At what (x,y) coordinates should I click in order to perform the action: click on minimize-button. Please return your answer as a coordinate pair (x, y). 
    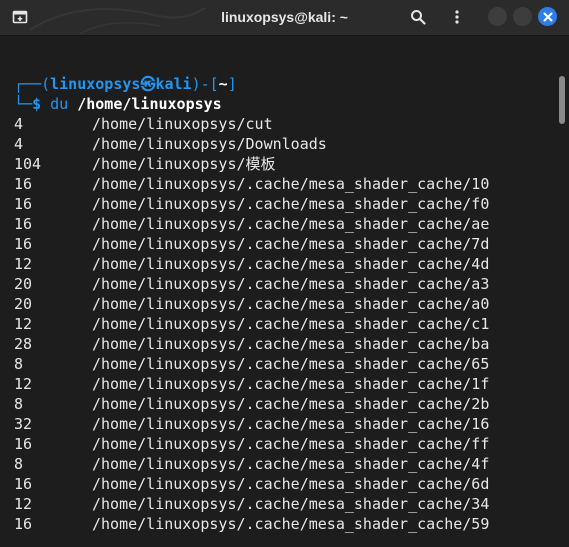
    Looking at the image, I should click on (497, 16).